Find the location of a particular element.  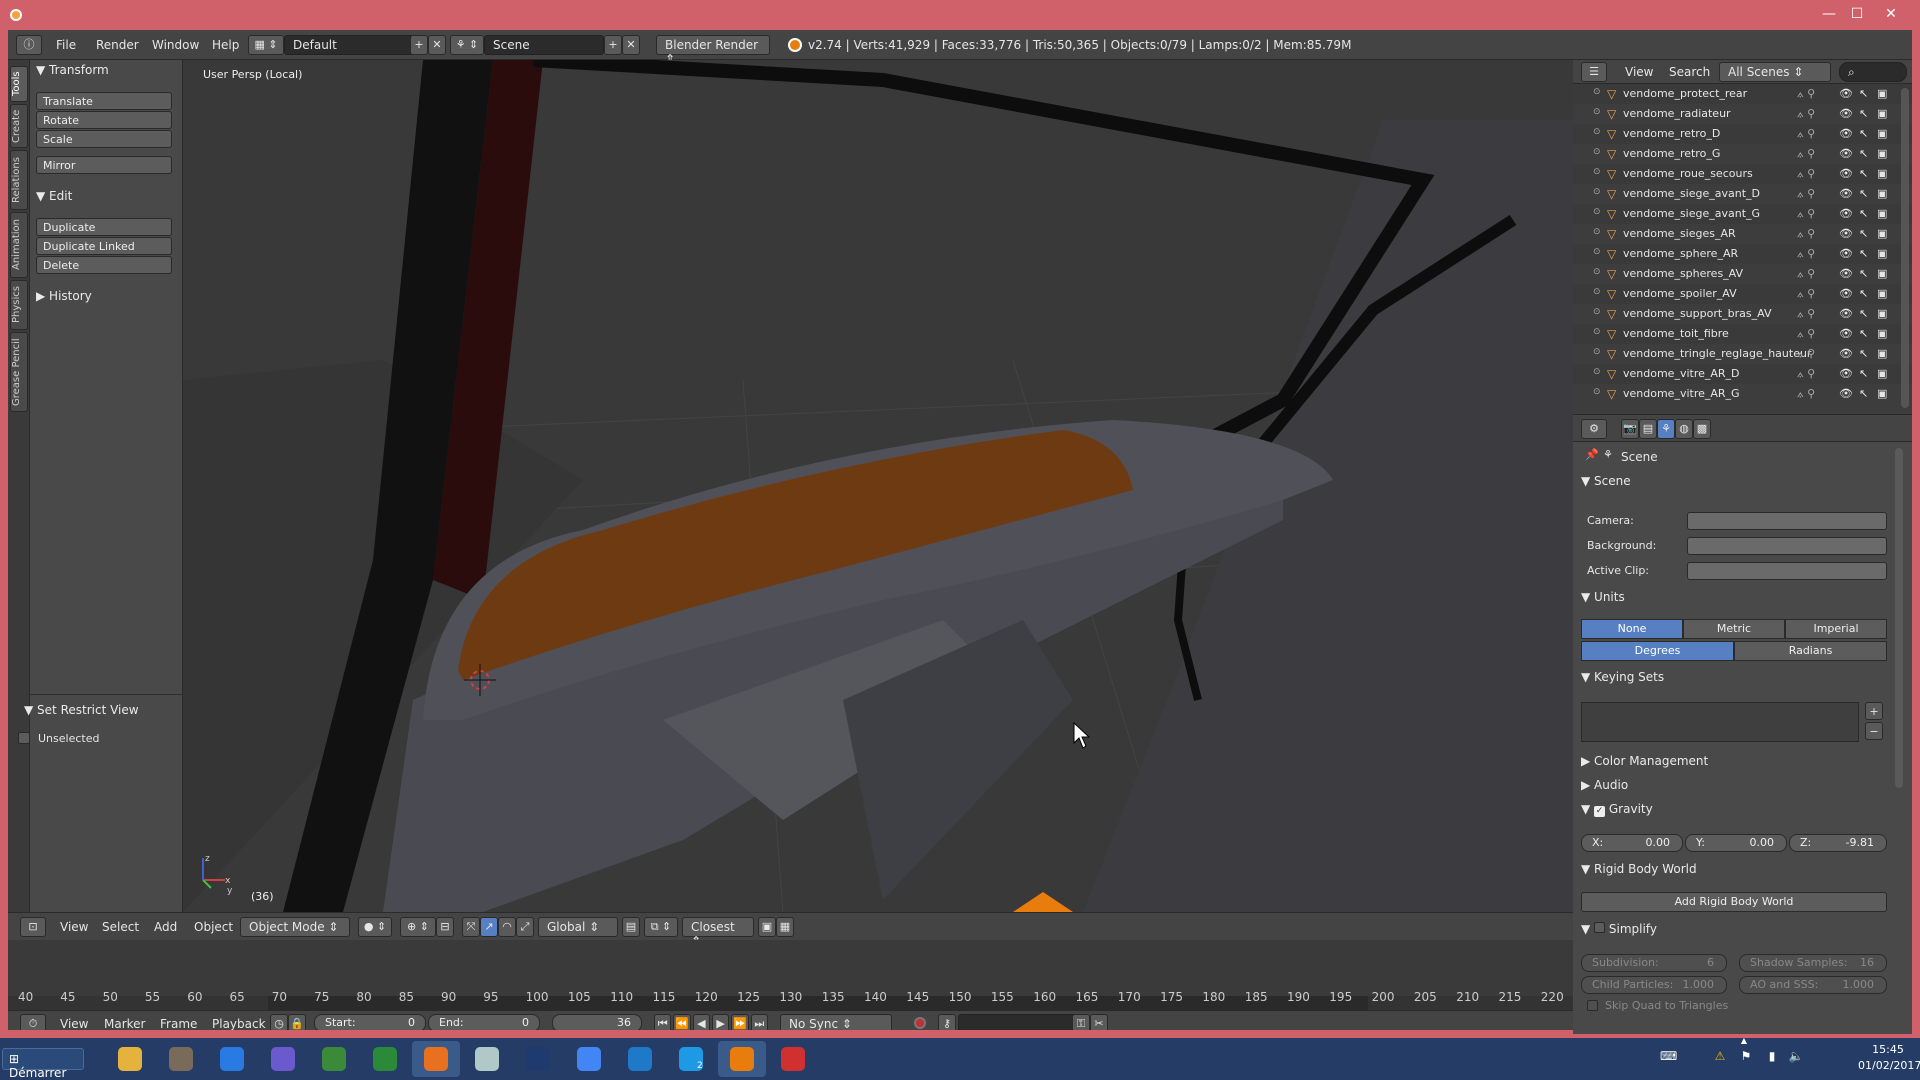

outliner-row: ⊙ ▽ vendome_protect_rear ⟑ ⚲ 👁 ↖ ▣ is located at coordinates (1742, 94).